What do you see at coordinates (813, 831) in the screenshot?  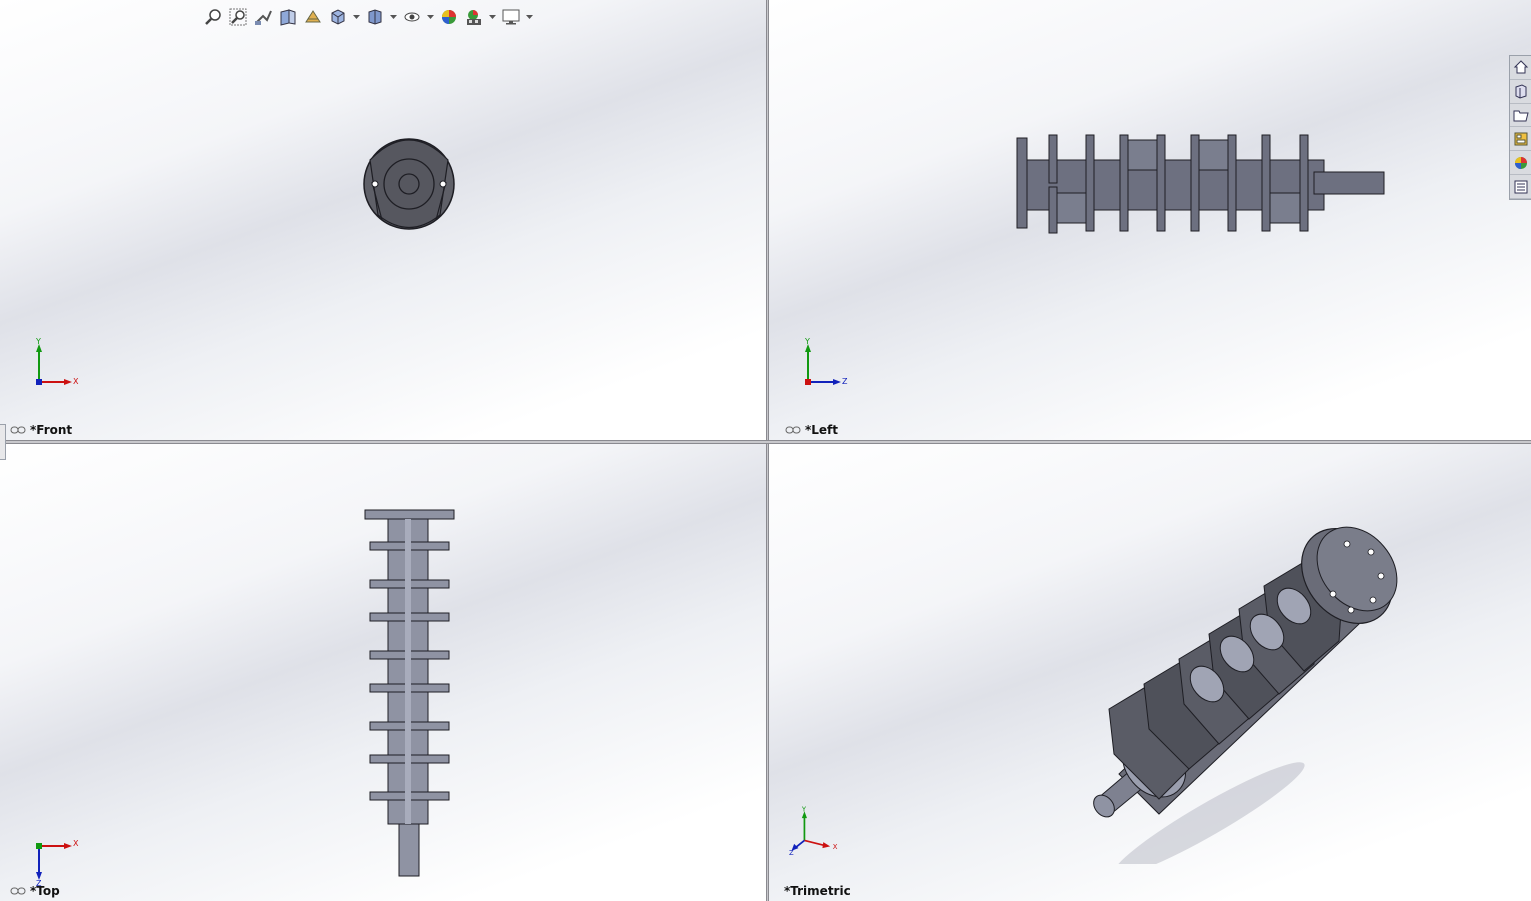 I see `coordinate-triad: Y X Z` at bounding box center [813, 831].